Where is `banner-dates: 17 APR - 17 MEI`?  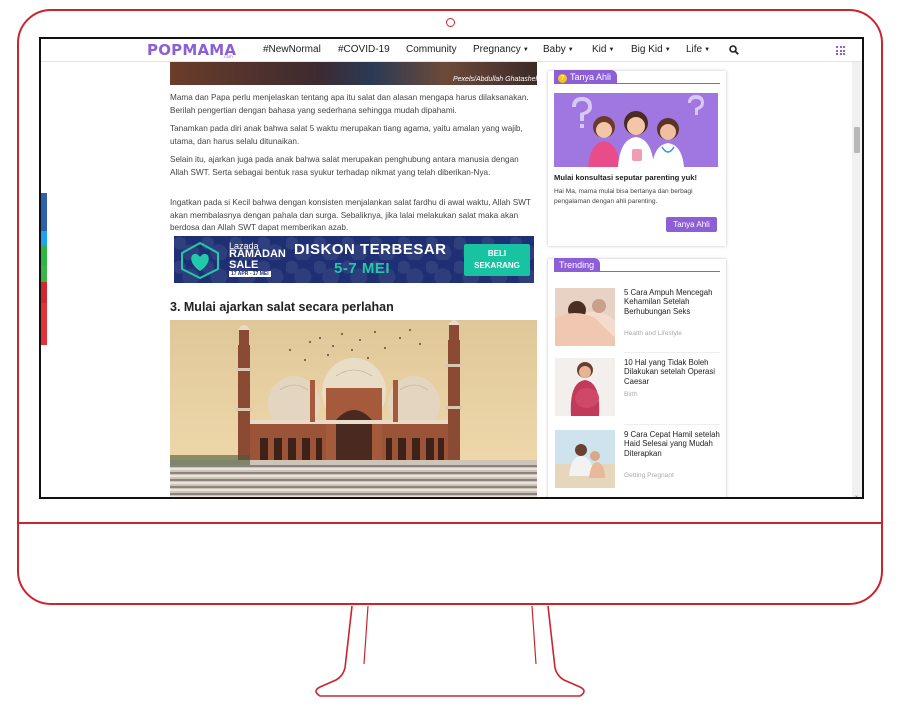 banner-dates: 17 APR - 17 MEI is located at coordinates (250, 274).